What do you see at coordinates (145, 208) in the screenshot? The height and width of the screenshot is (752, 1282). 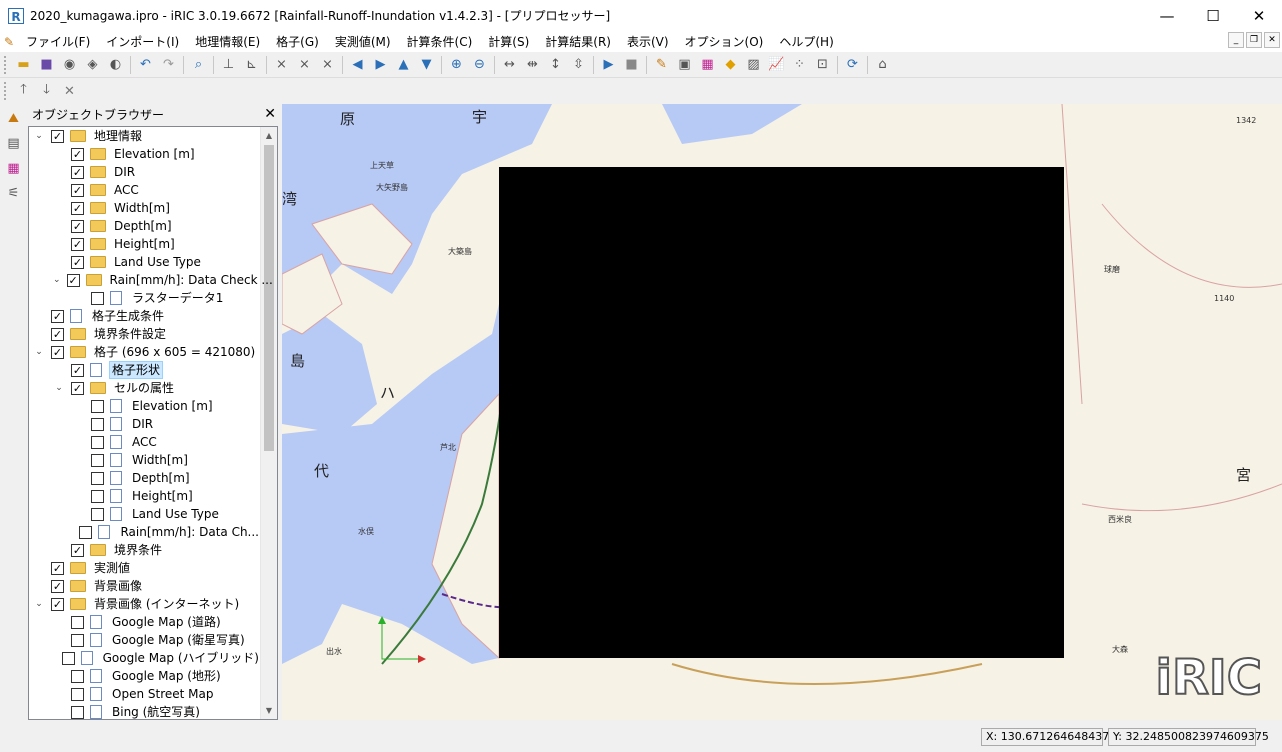 I see `tree-item: ✓ Width[m]` at bounding box center [145, 208].